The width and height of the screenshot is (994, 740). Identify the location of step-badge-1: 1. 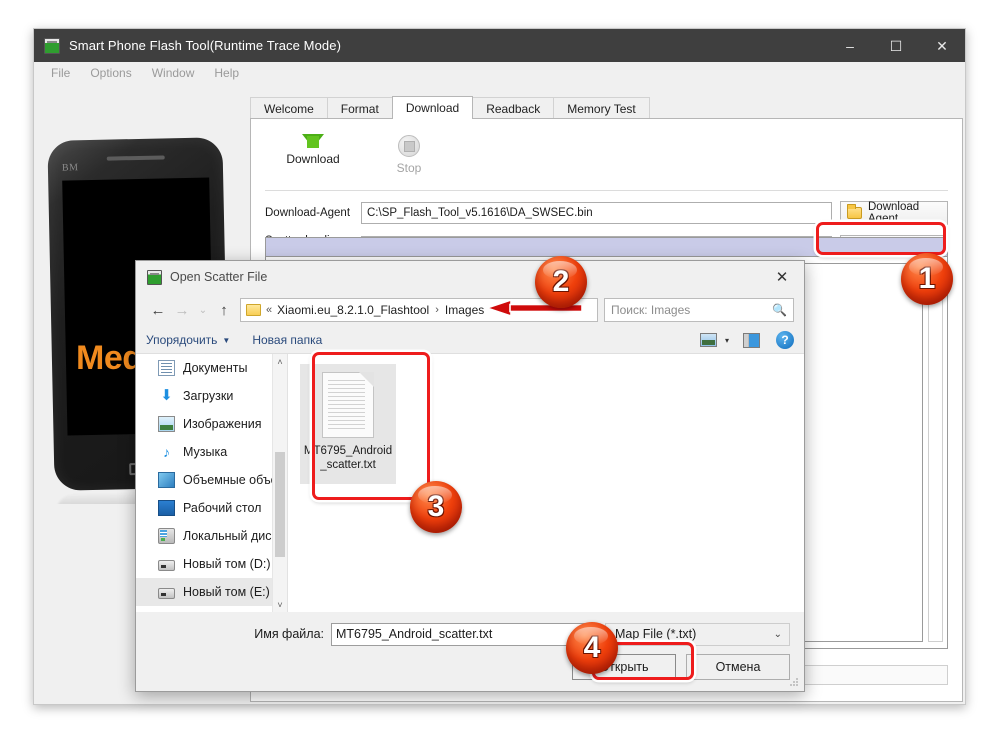
(927, 279).